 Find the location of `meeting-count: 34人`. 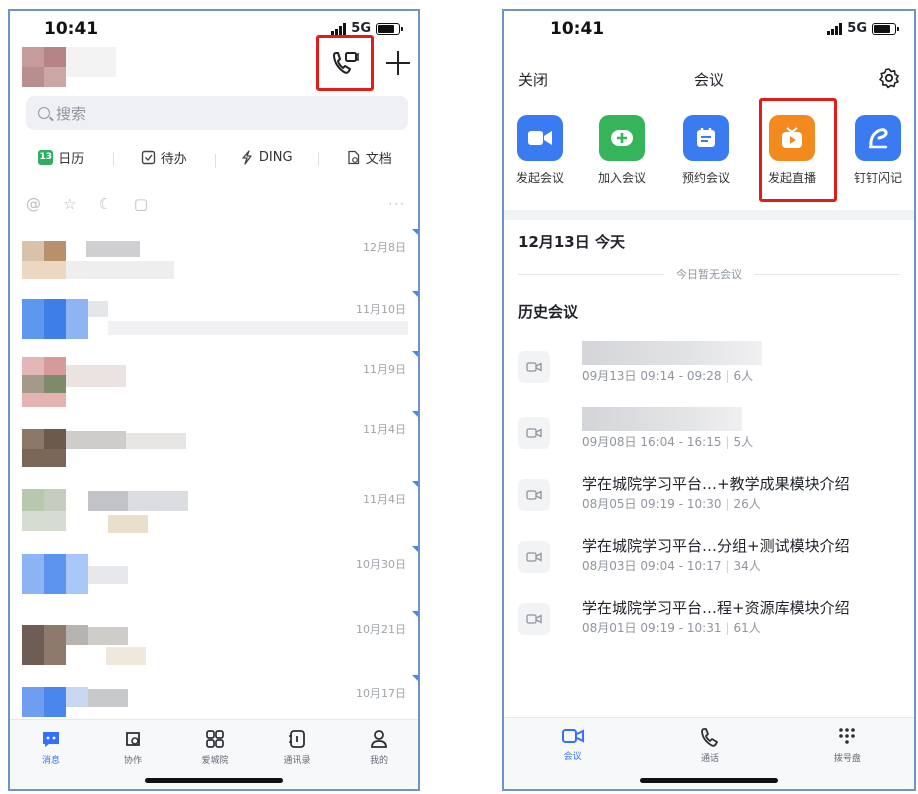

meeting-count: 34人 is located at coordinates (747, 566).